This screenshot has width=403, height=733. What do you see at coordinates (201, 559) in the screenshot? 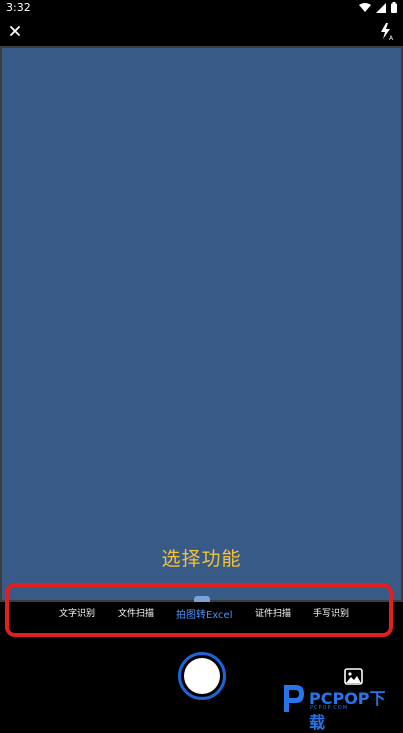
I see `select-function-label: 选择功能` at bounding box center [201, 559].